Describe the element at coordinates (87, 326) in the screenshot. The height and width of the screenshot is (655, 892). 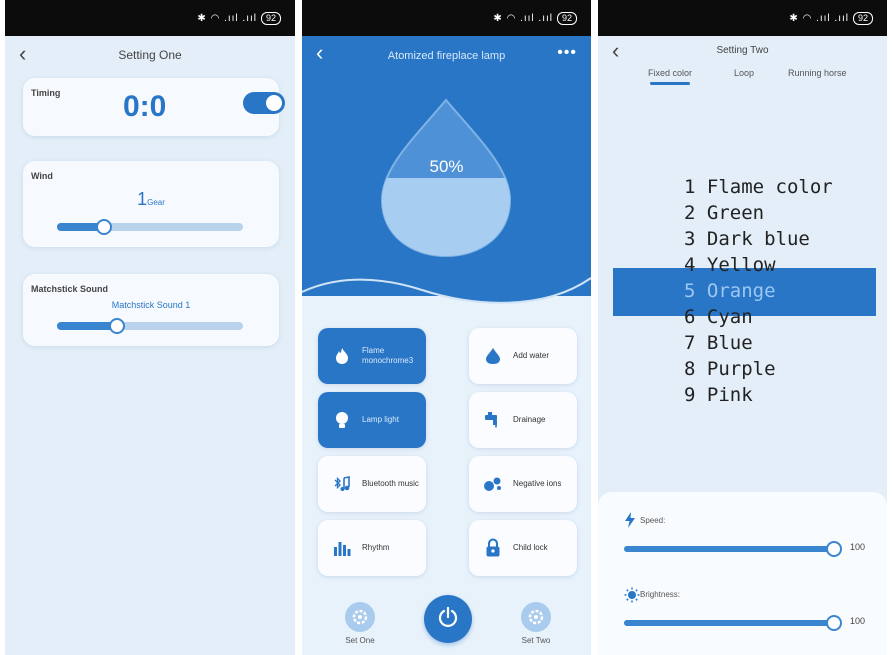
I see `matchstick-slider-fill` at that location.